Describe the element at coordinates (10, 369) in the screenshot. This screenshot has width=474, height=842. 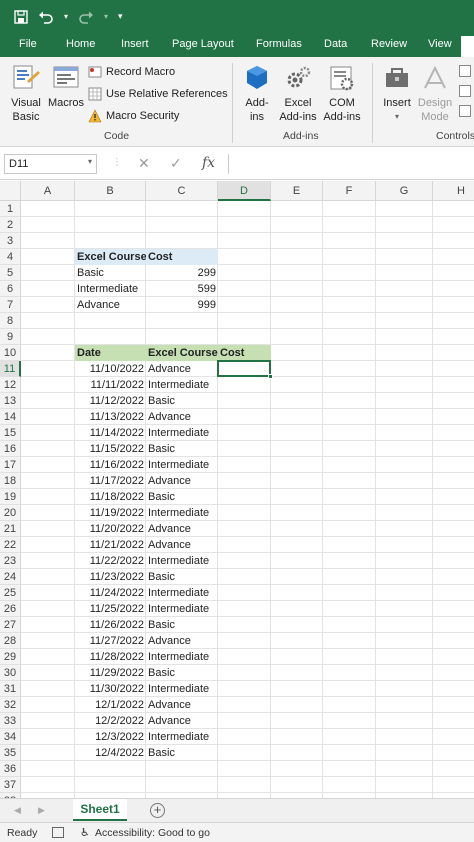
I see `row-header-11: 11` at that location.